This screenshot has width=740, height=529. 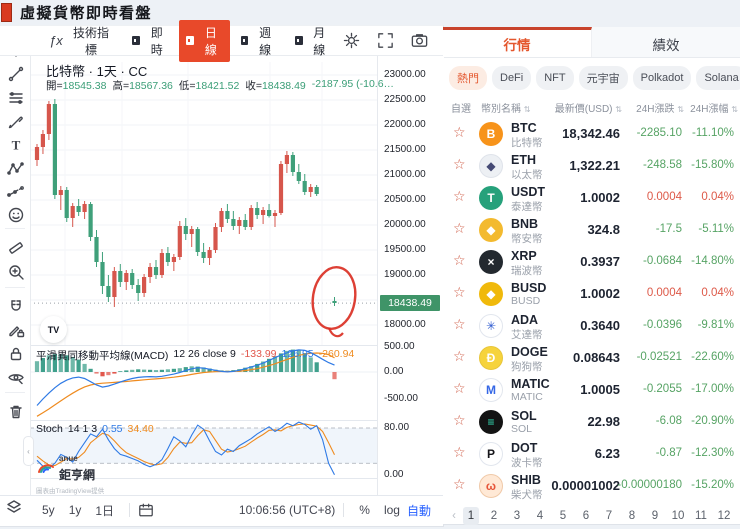 I want to click on tool-trend-line-button, so click(x=16, y=74).